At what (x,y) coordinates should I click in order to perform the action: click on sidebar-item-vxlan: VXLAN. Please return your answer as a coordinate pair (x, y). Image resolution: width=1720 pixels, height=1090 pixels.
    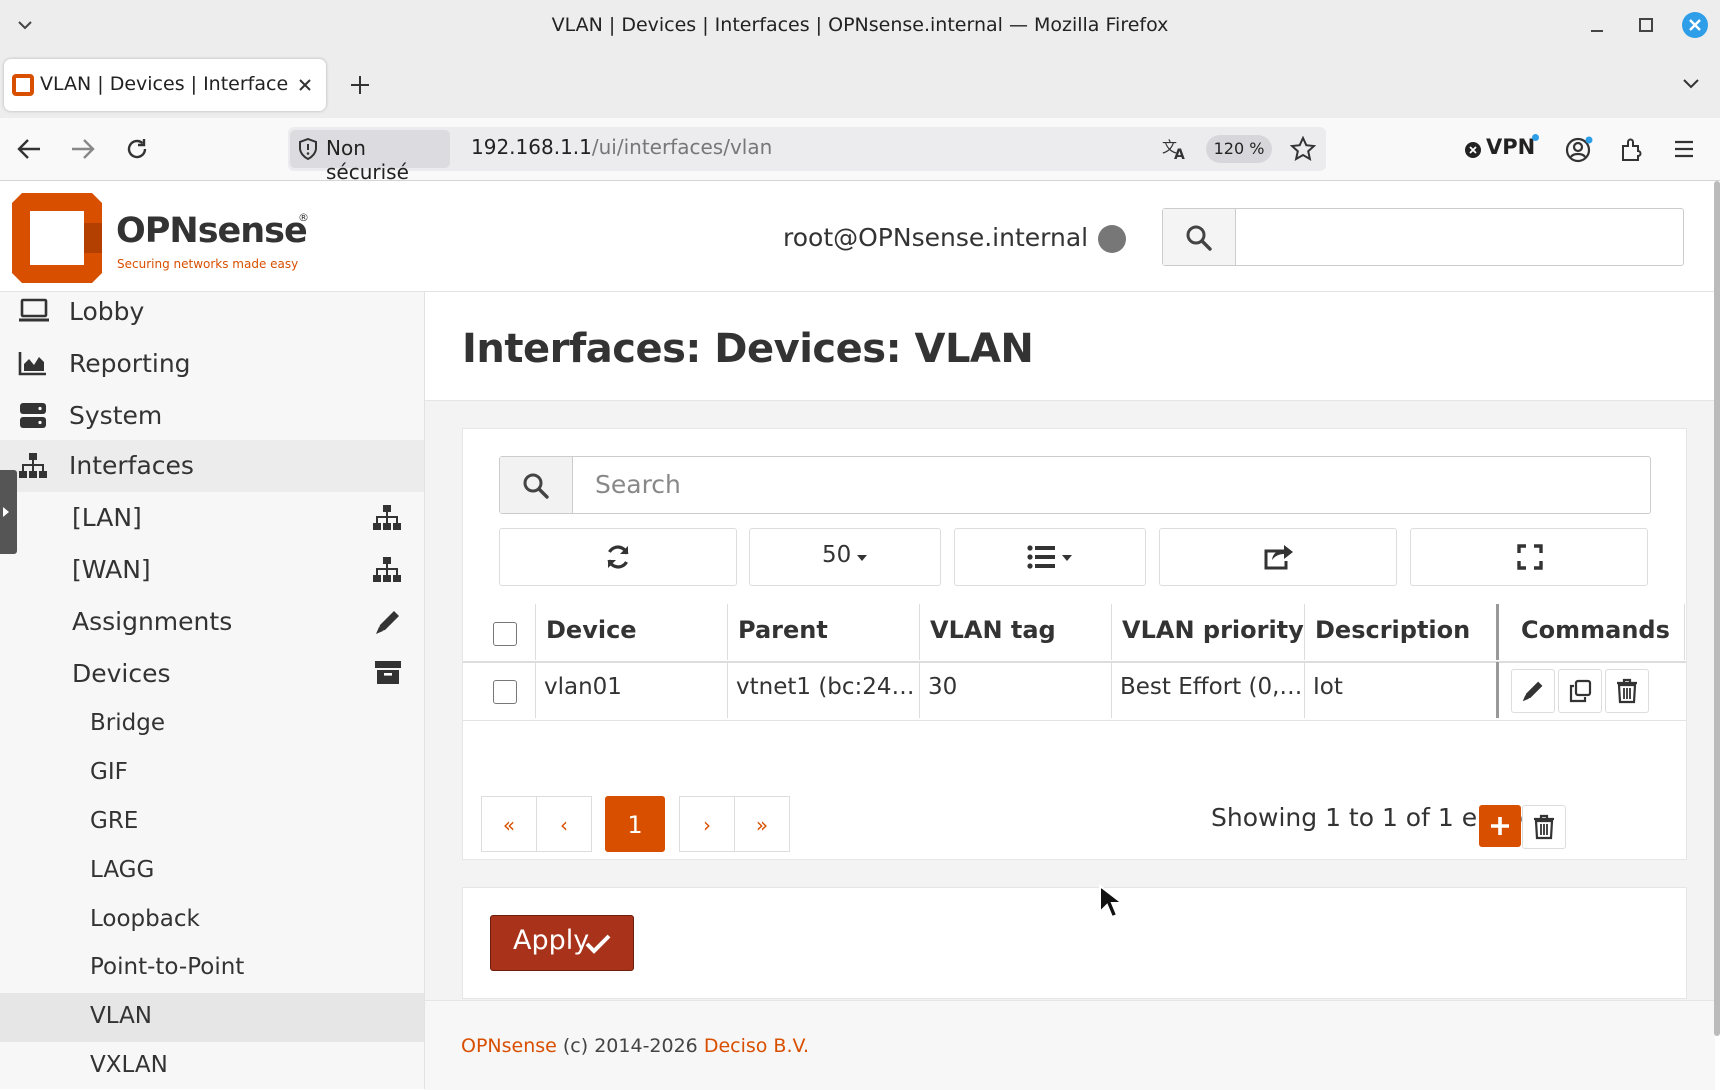
    Looking at the image, I should click on (212, 1065).